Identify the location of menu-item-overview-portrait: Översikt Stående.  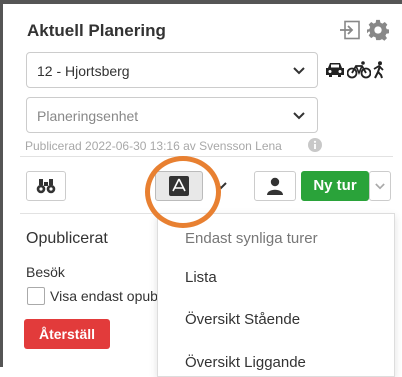
(242, 319).